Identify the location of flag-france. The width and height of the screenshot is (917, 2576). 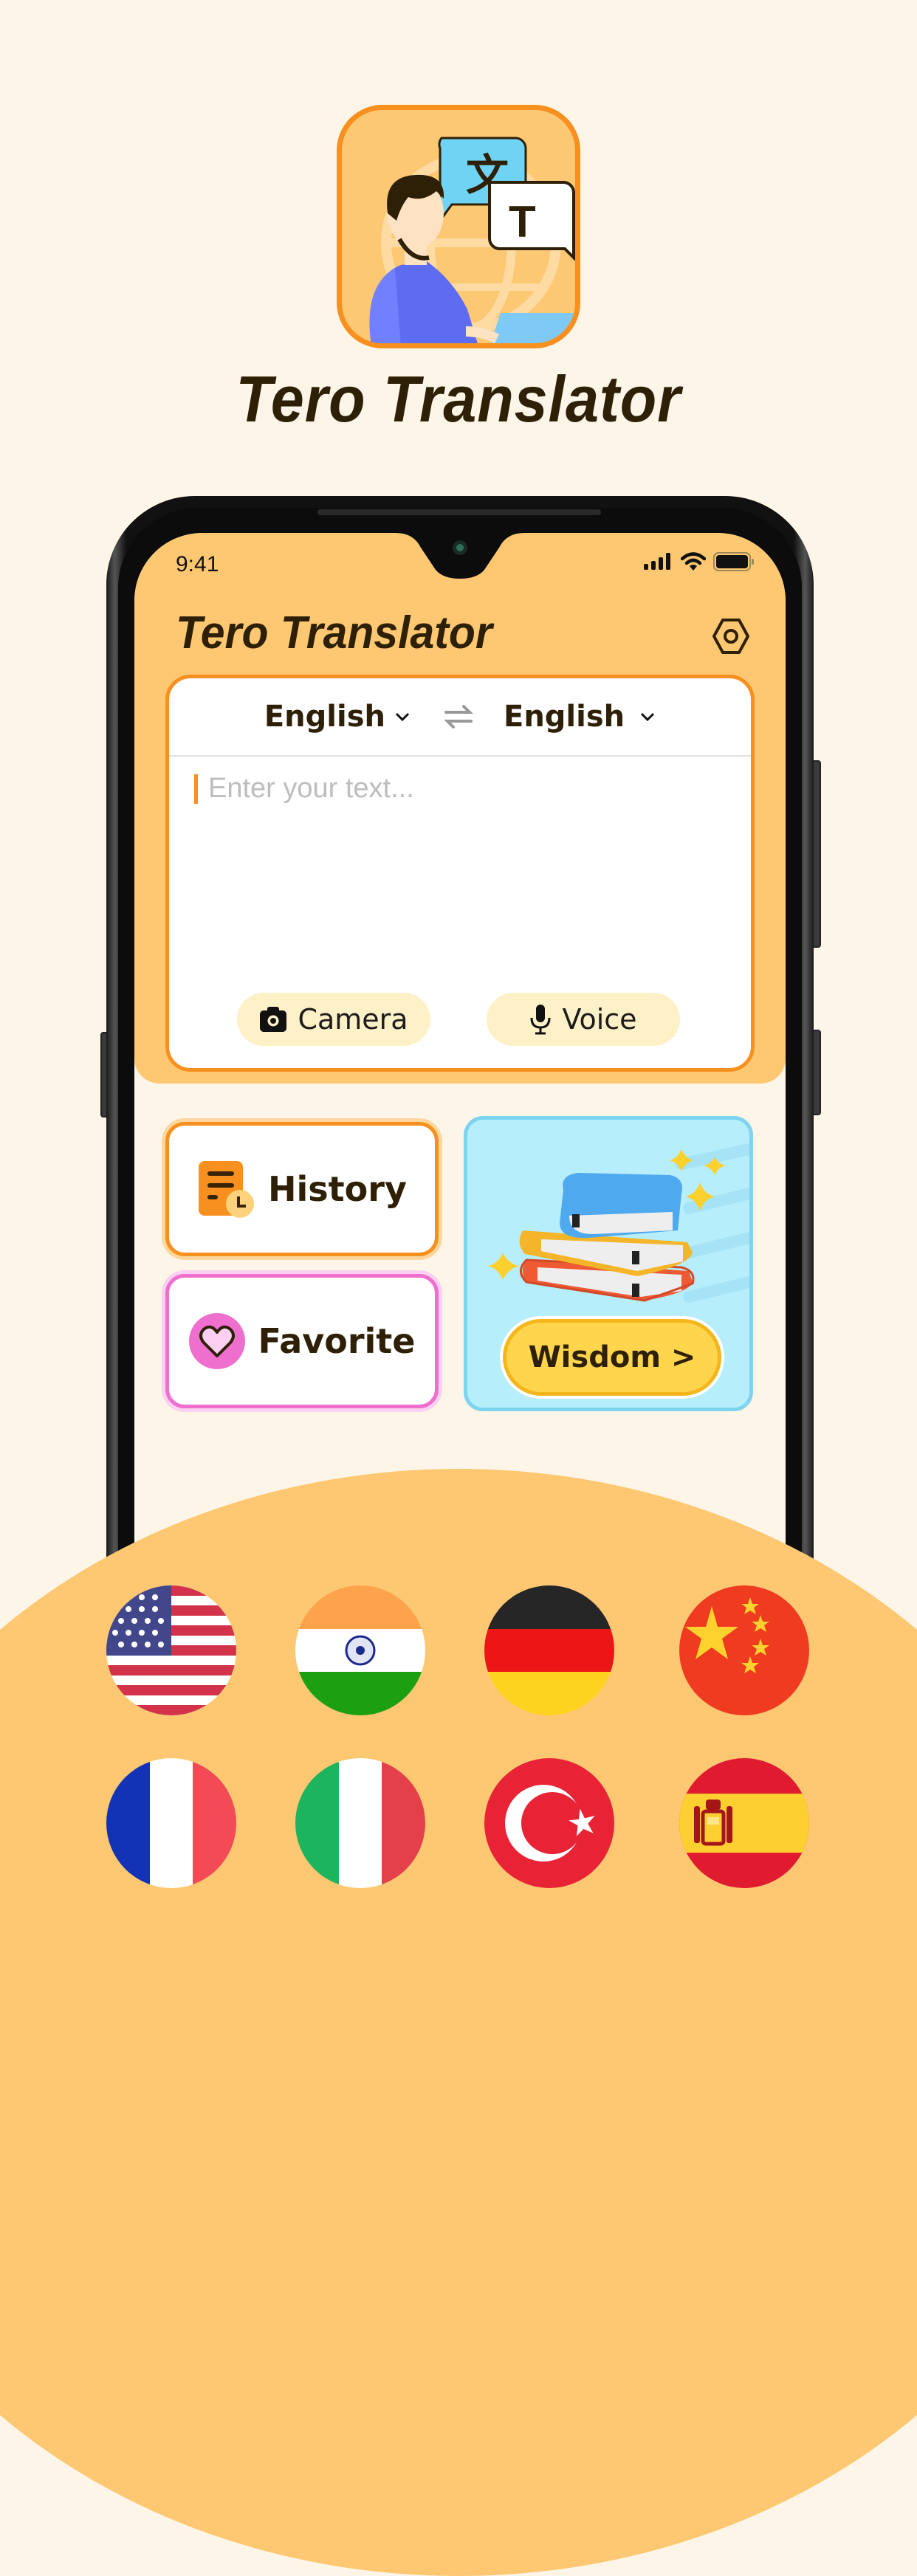
(171, 1823).